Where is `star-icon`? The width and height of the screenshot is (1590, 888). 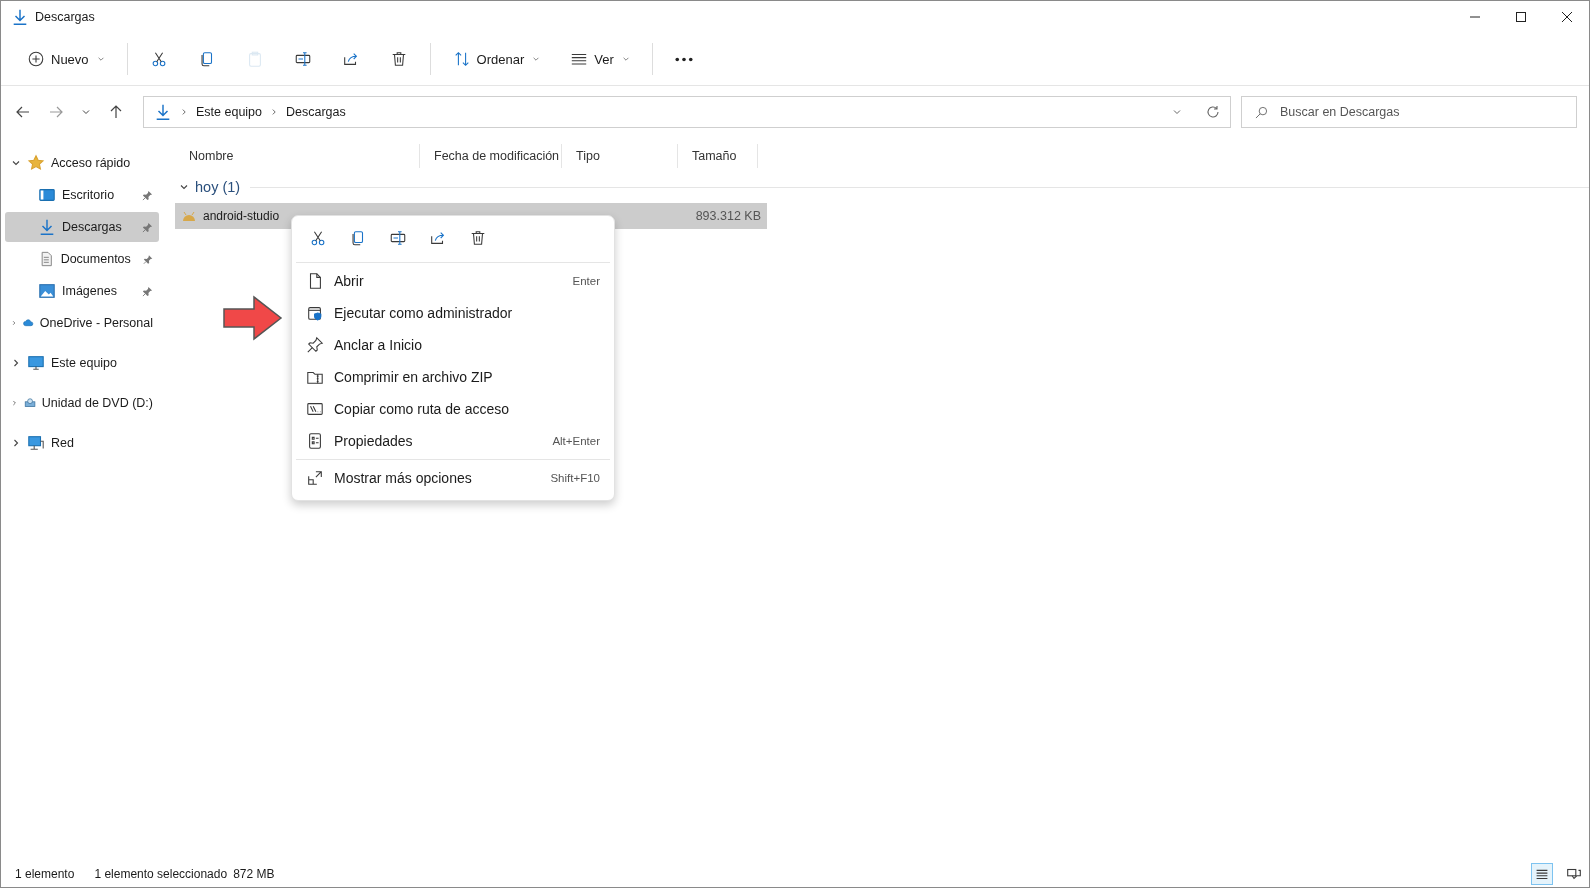
star-icon is located at coordinates (36, 163).